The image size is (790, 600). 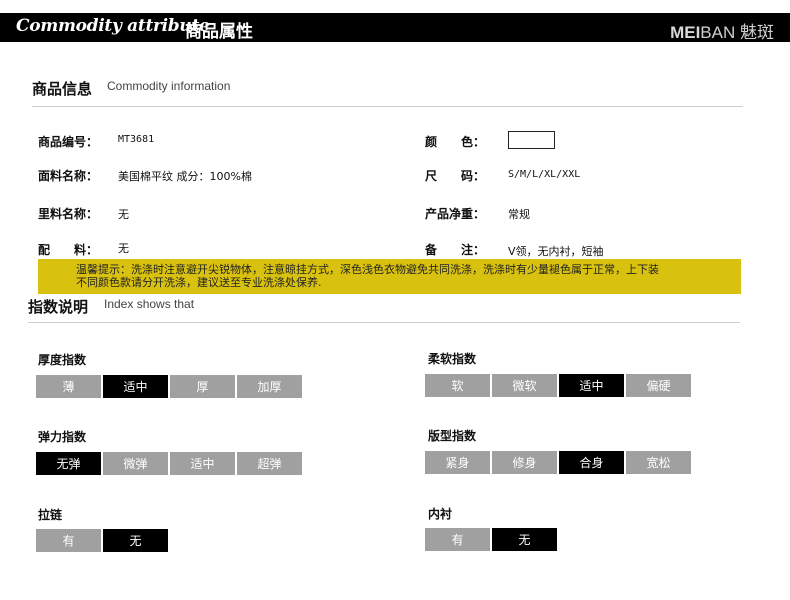 I want to click on color-swatch, so click(x=531, y=140).